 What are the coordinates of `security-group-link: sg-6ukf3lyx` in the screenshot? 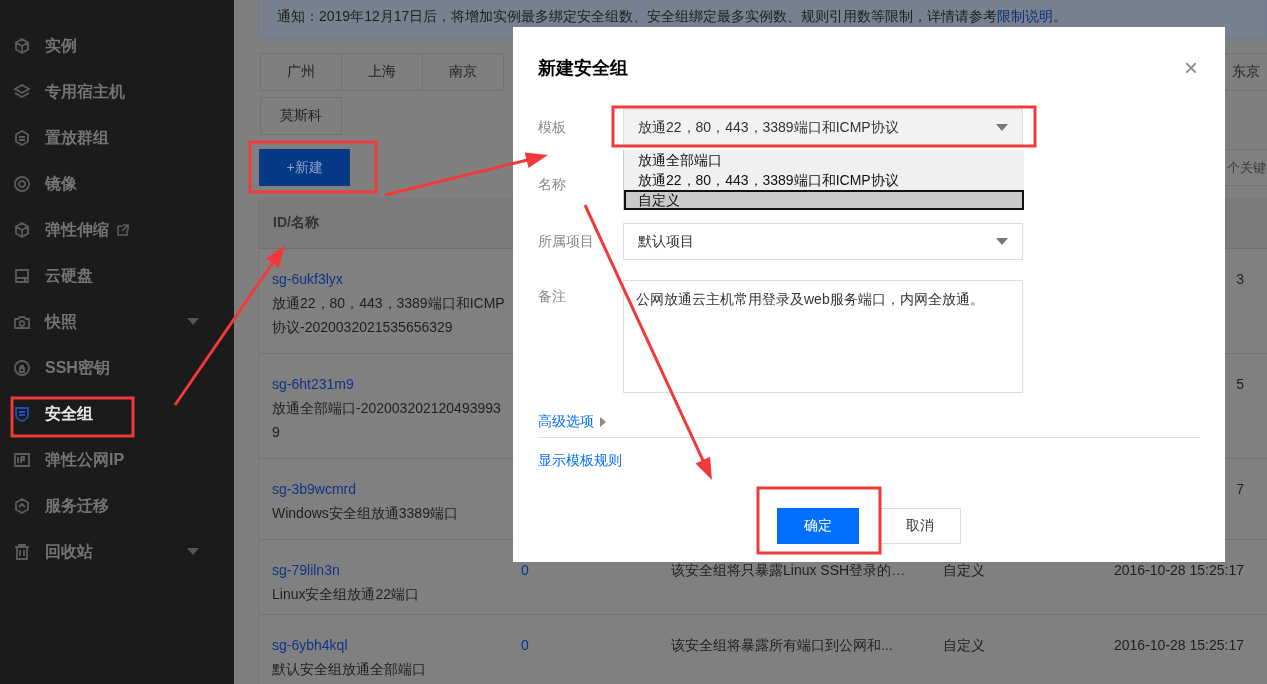 It's located at (390, 279).